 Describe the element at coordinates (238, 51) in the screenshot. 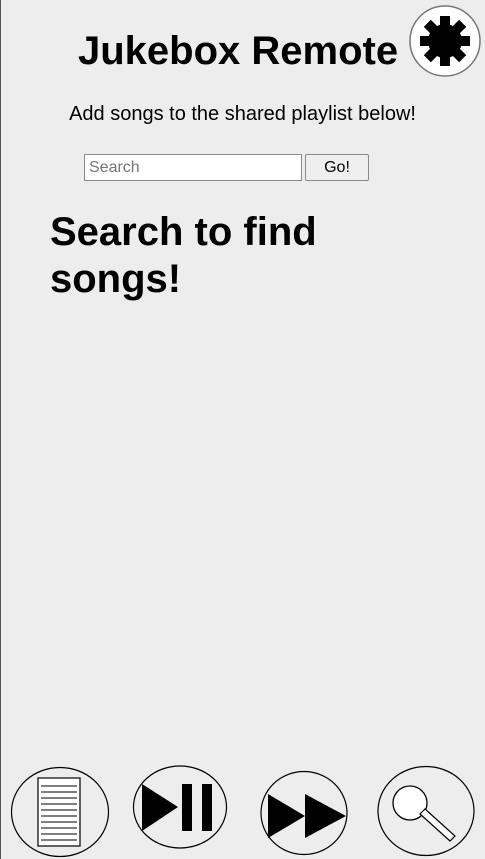

I see `app-title: Jukebox Remote` at that location.